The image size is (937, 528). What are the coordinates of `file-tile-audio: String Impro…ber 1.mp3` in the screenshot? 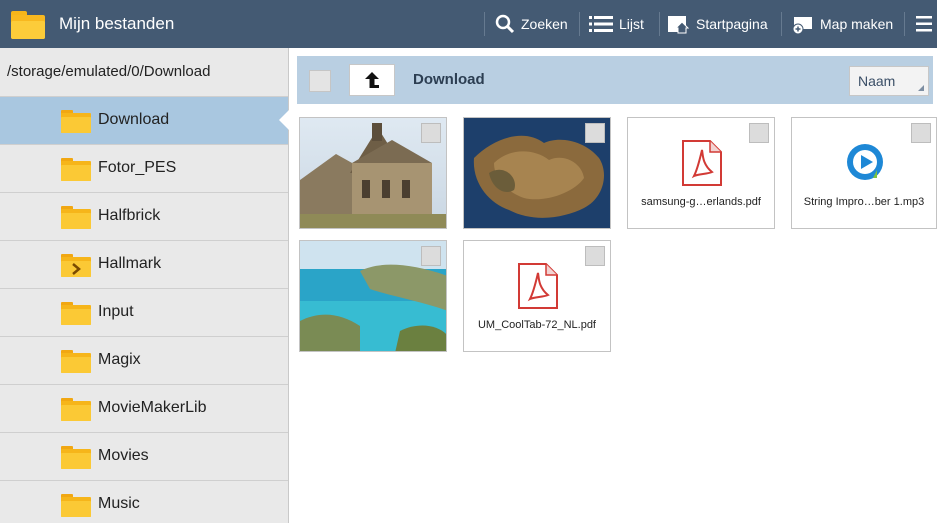 It's located at (864, 173).